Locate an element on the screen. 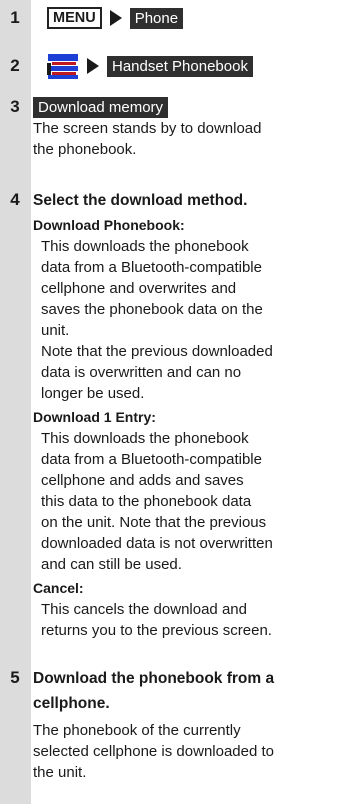 The image size is (343, 804). text-line: cellphone and adds and saves is located at coordinates (142, 480).